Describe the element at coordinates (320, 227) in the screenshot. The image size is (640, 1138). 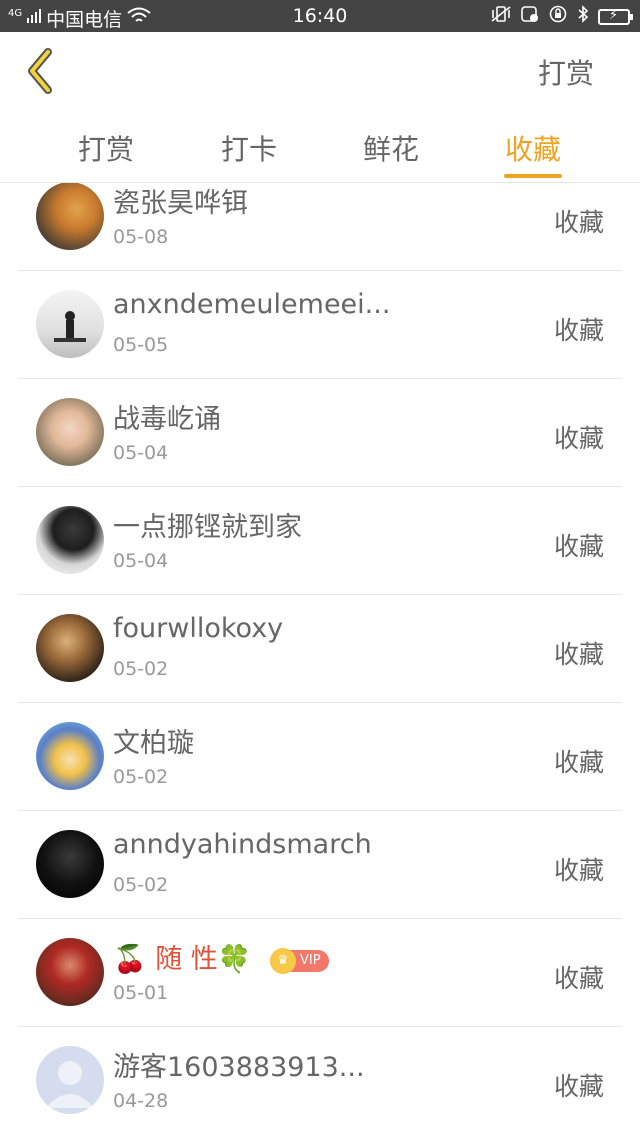
I see `list-item: 瓷张昊哗铒 05-08 收藏` at that location.